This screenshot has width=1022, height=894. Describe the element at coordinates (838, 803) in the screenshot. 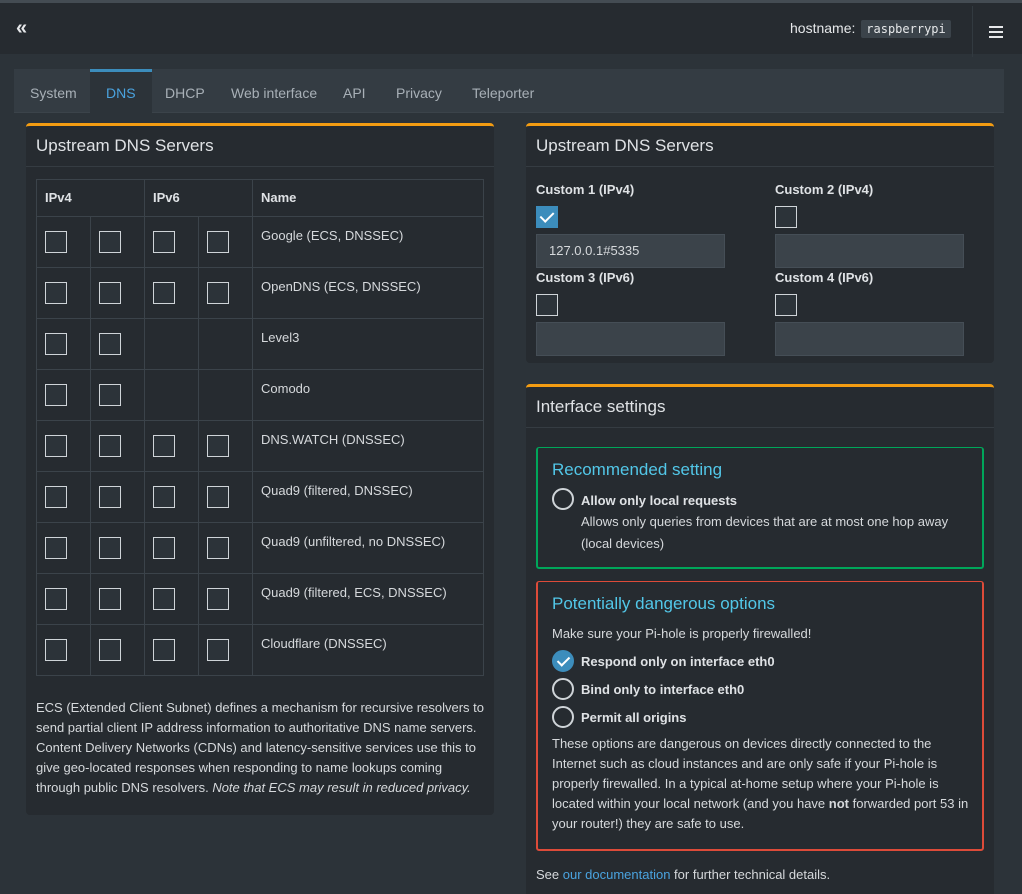

I see `warning-text-bold: not` at that location.